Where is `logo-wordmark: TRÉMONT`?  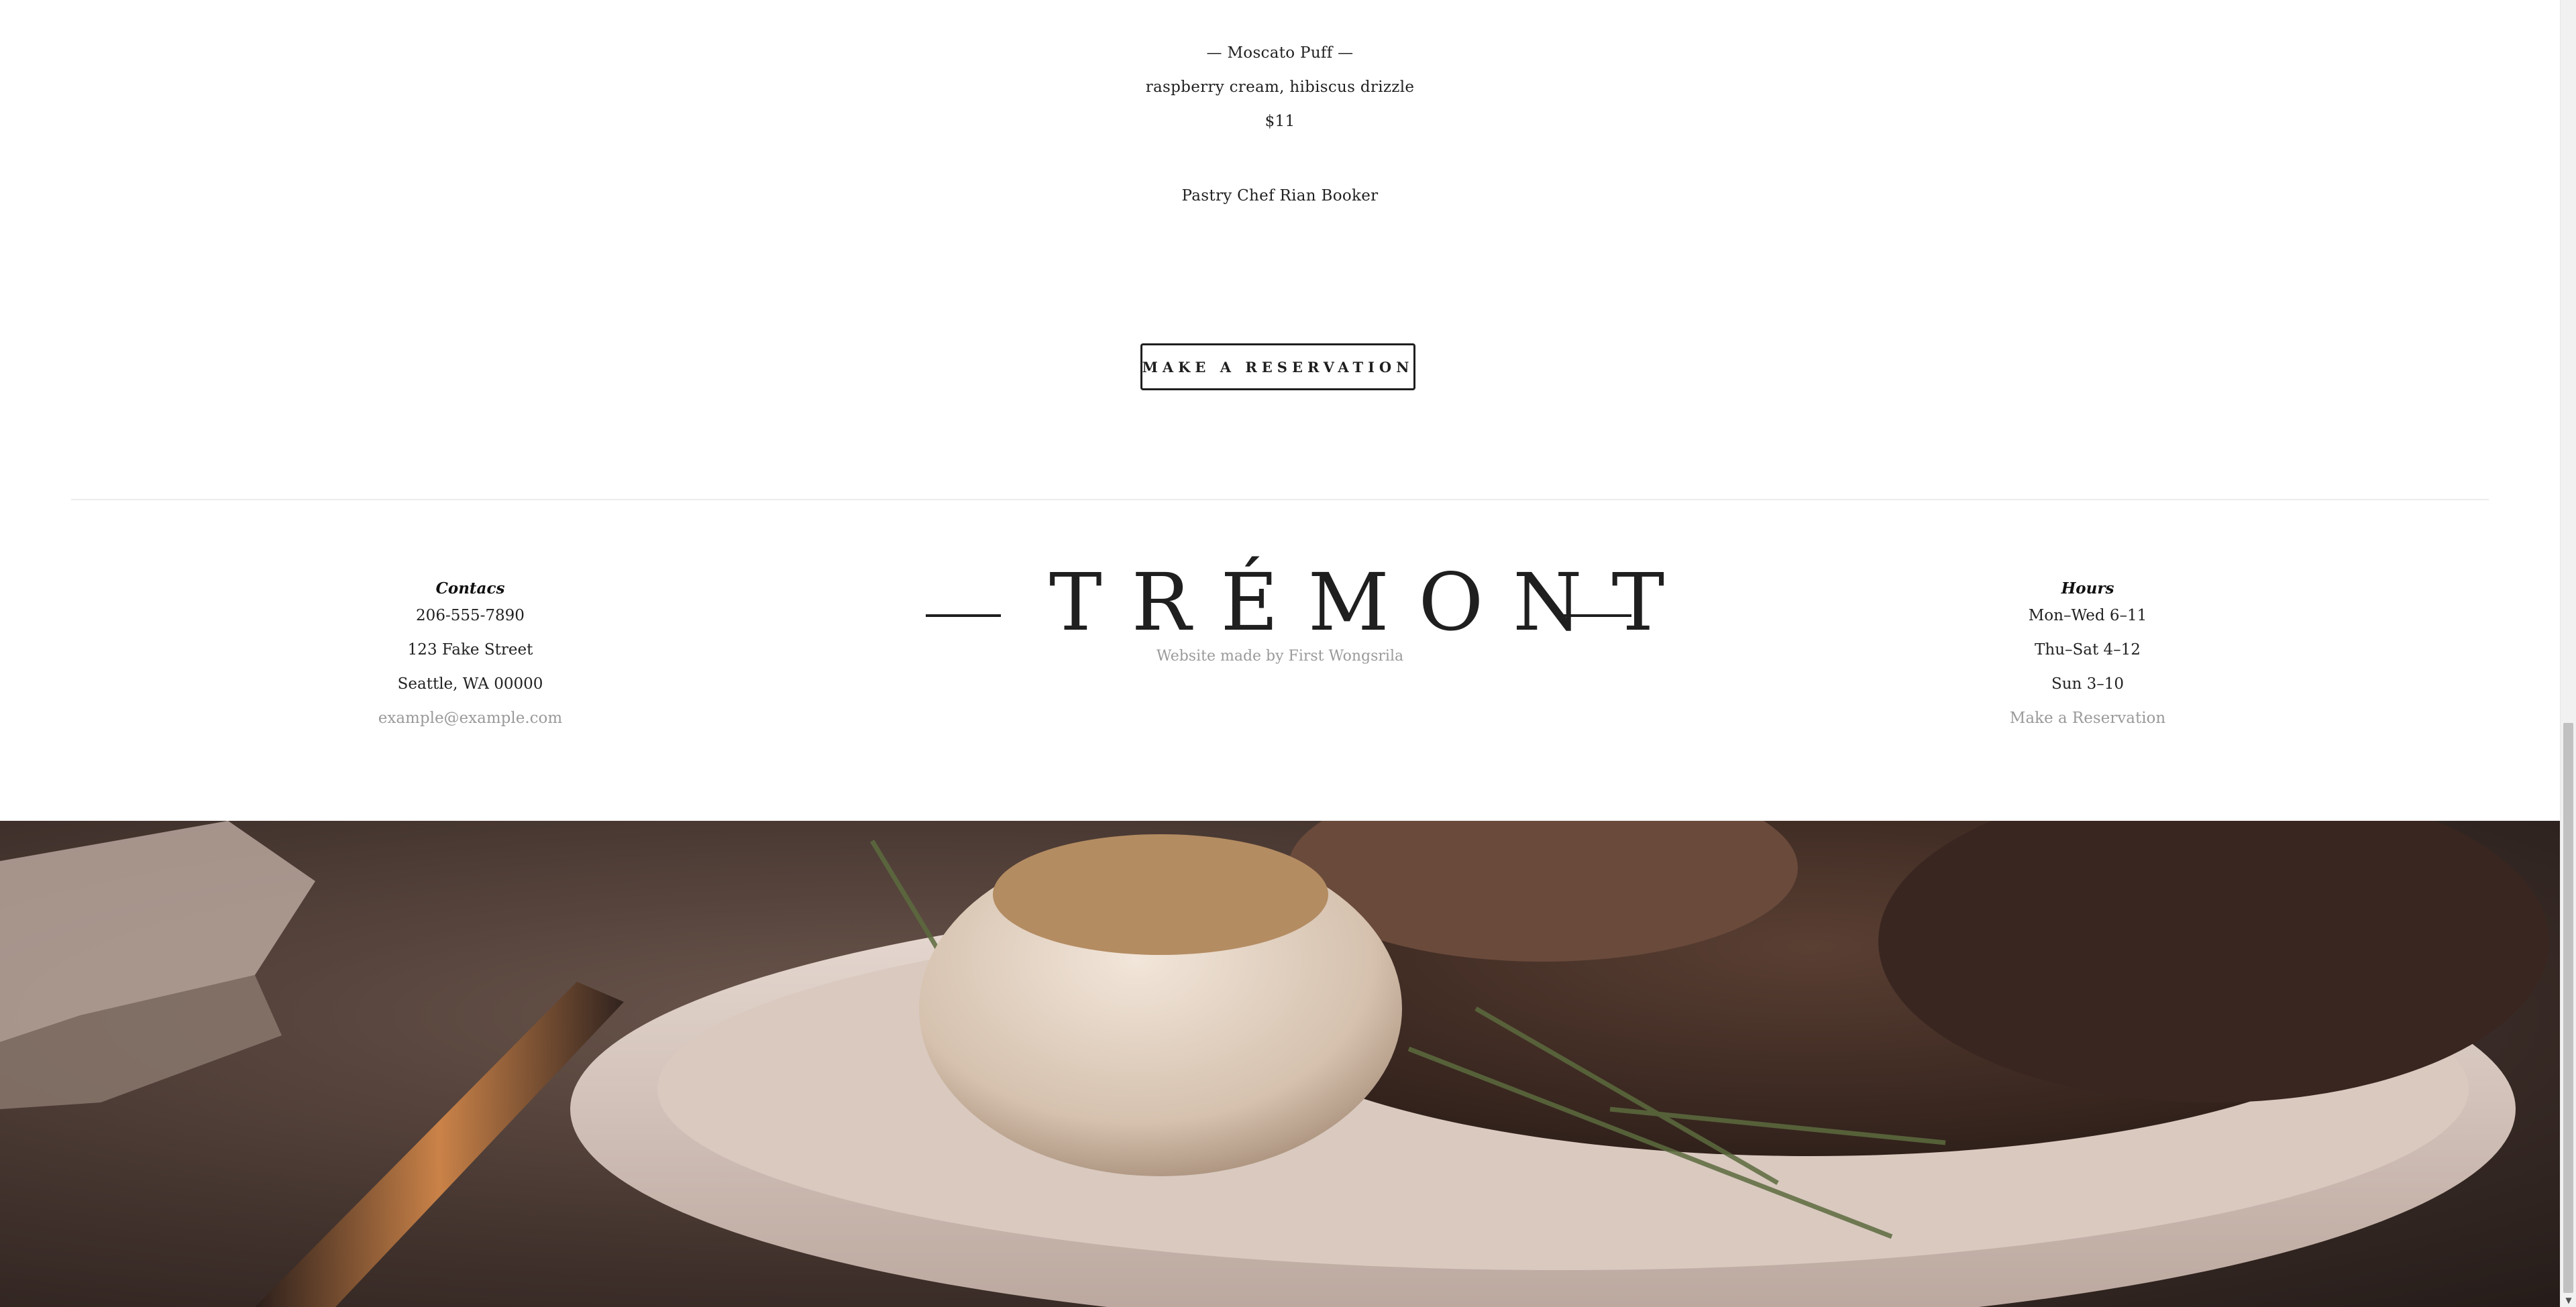 logo-wordmark: TRÉMONT is located at coordinates (1372, 602).